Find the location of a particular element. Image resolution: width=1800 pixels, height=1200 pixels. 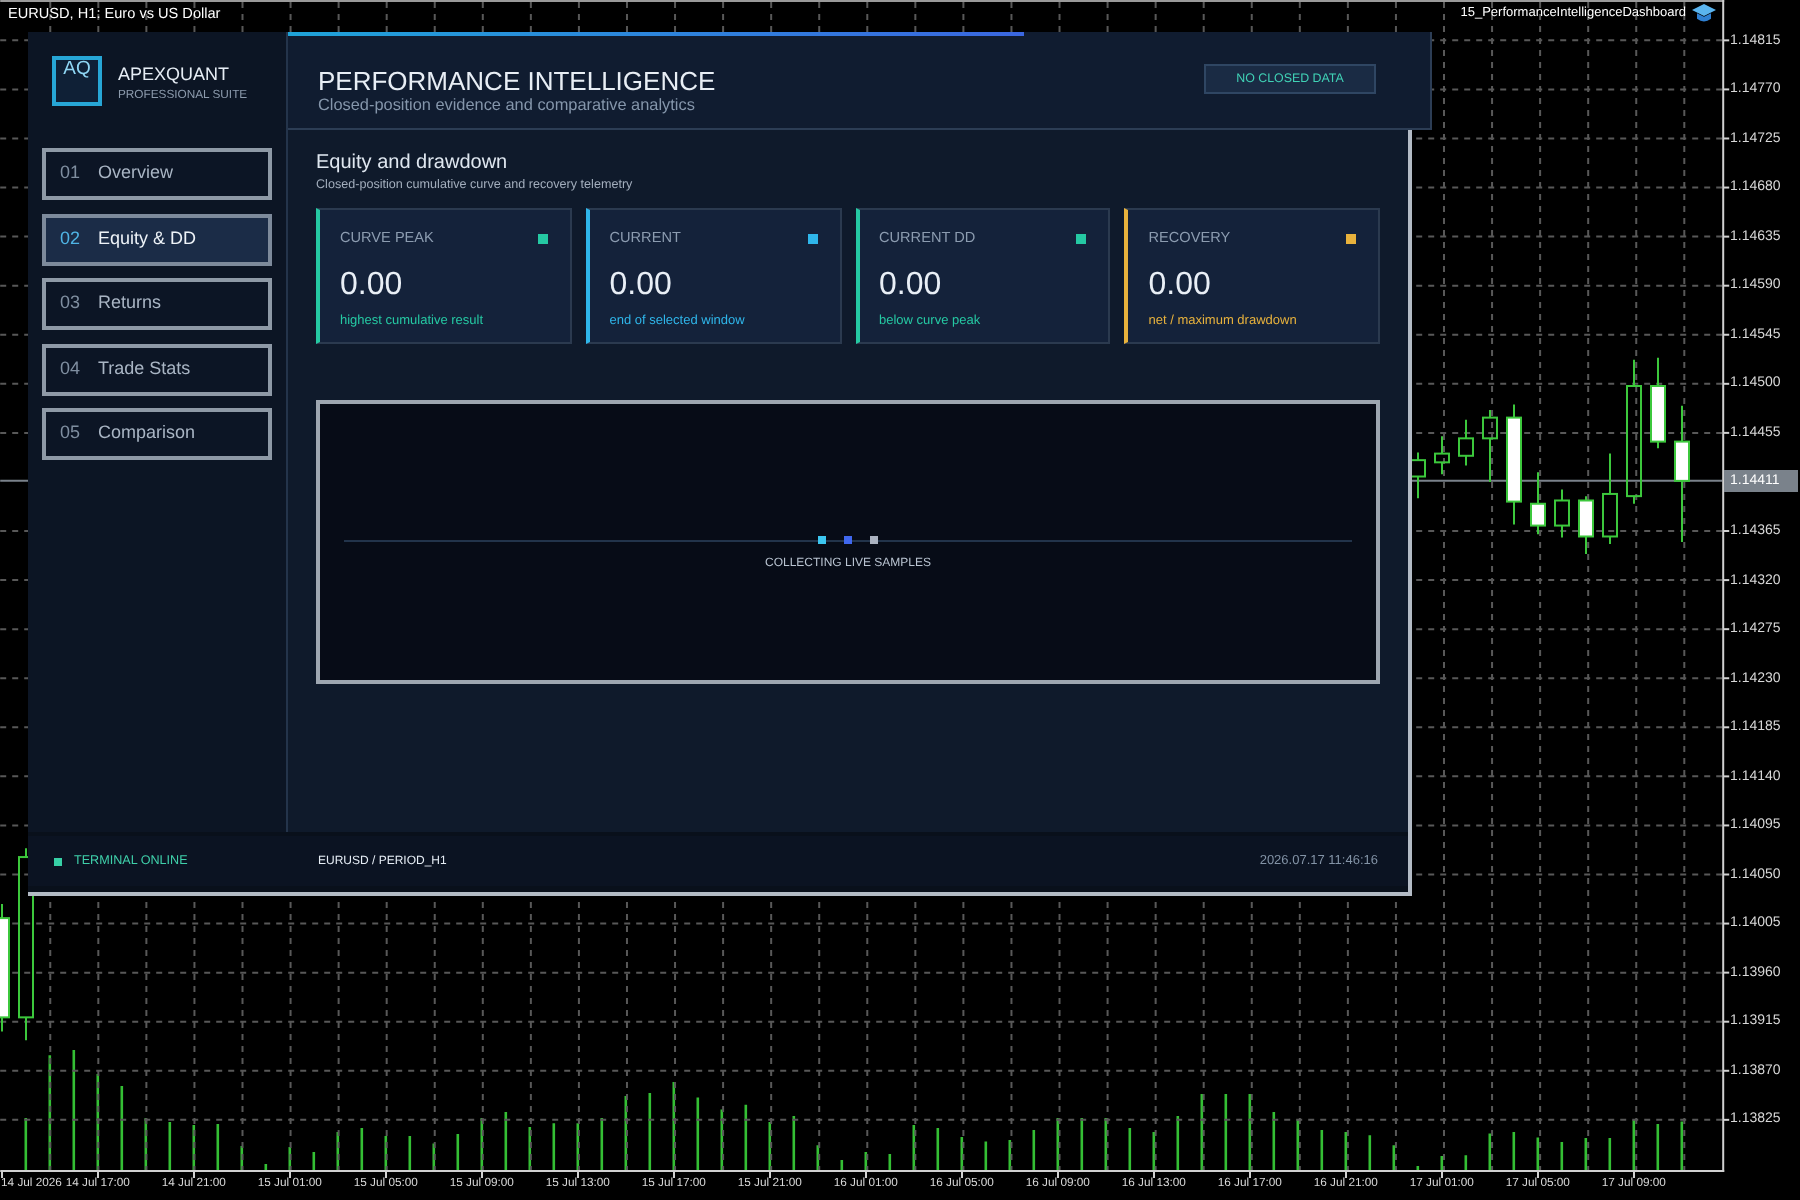

nav-item: 04 Trade Stats is located at coordinates (157, 369).